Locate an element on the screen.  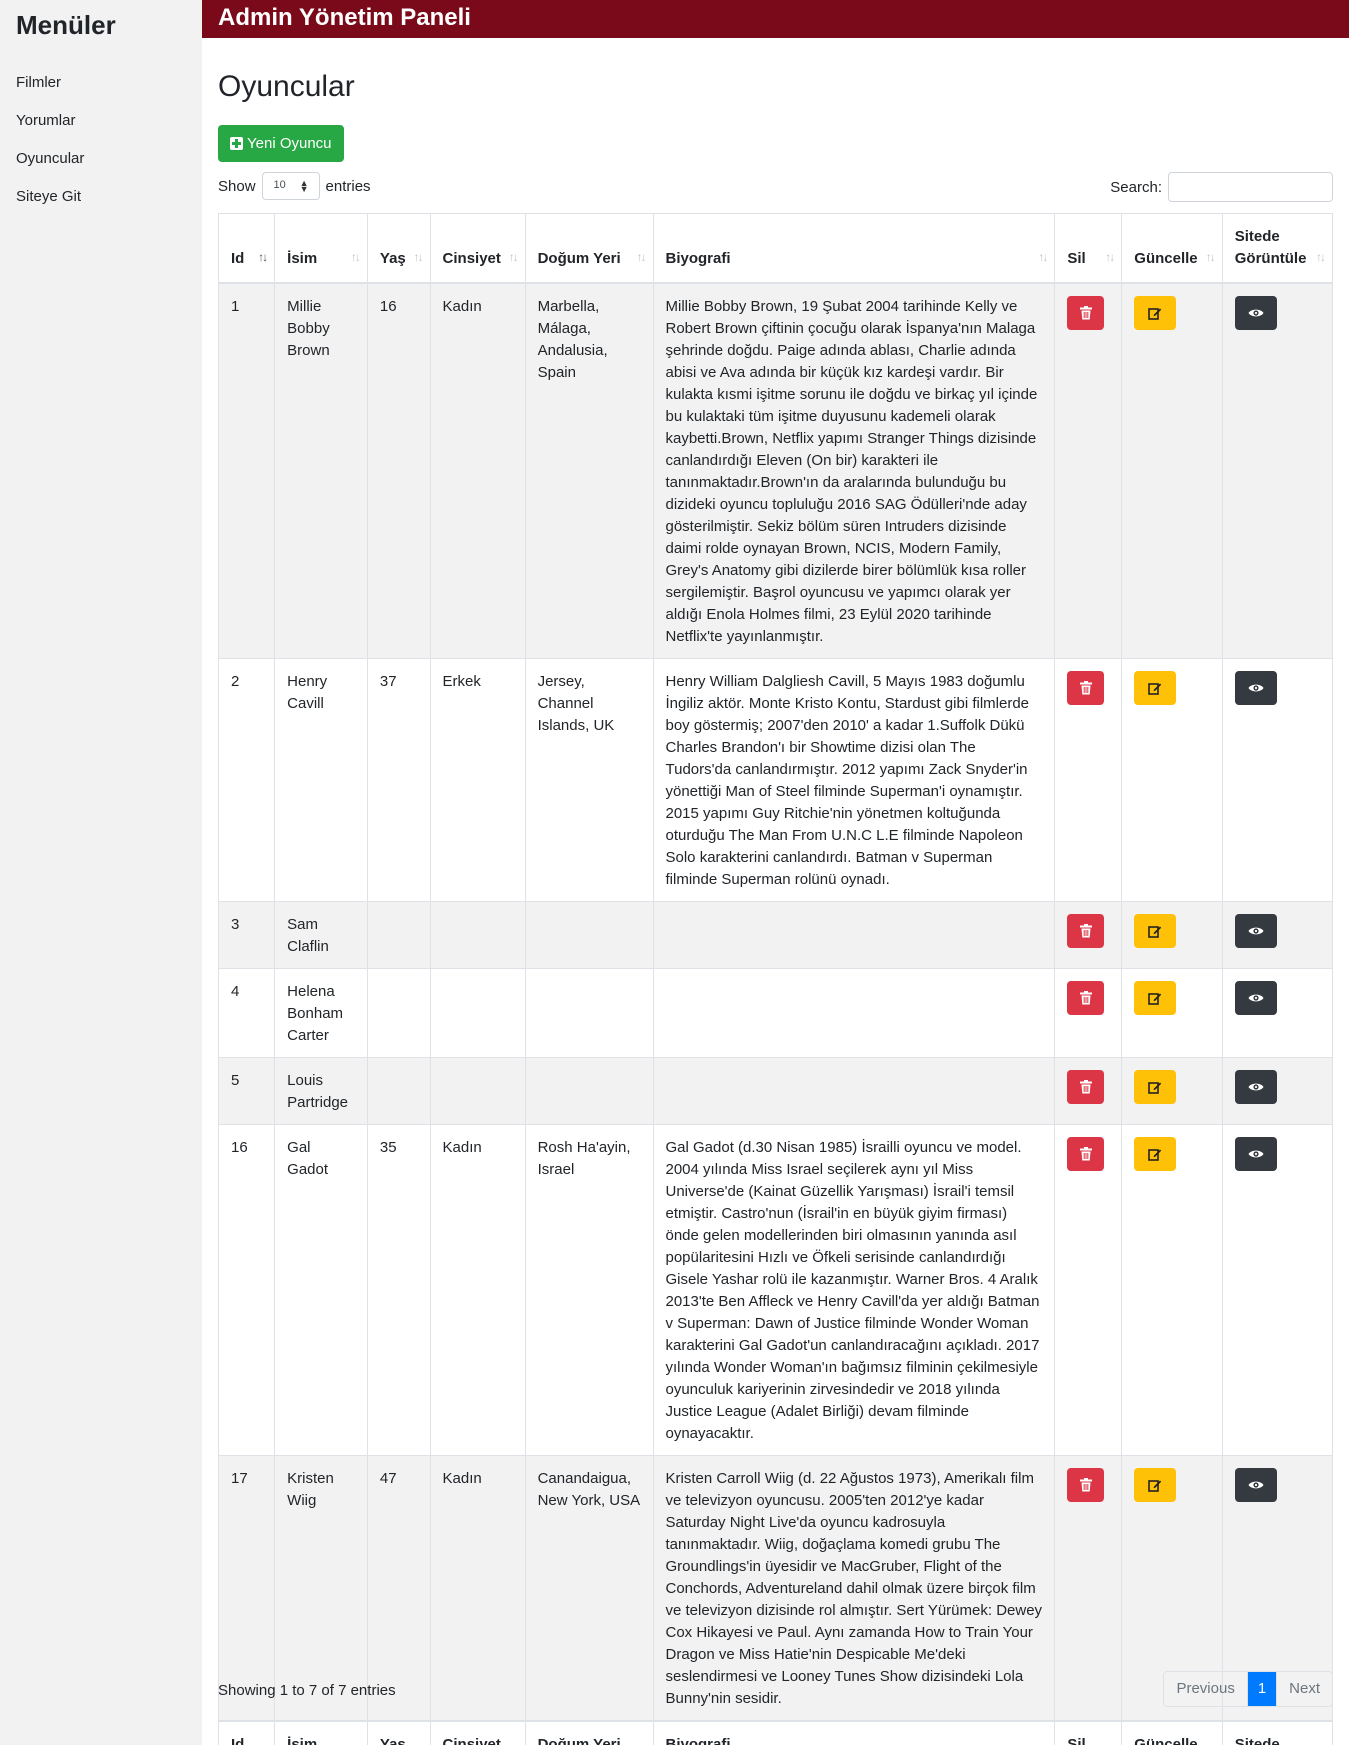
cell-name: Helena Bonham Carter is located at coordinates (321, 1013).